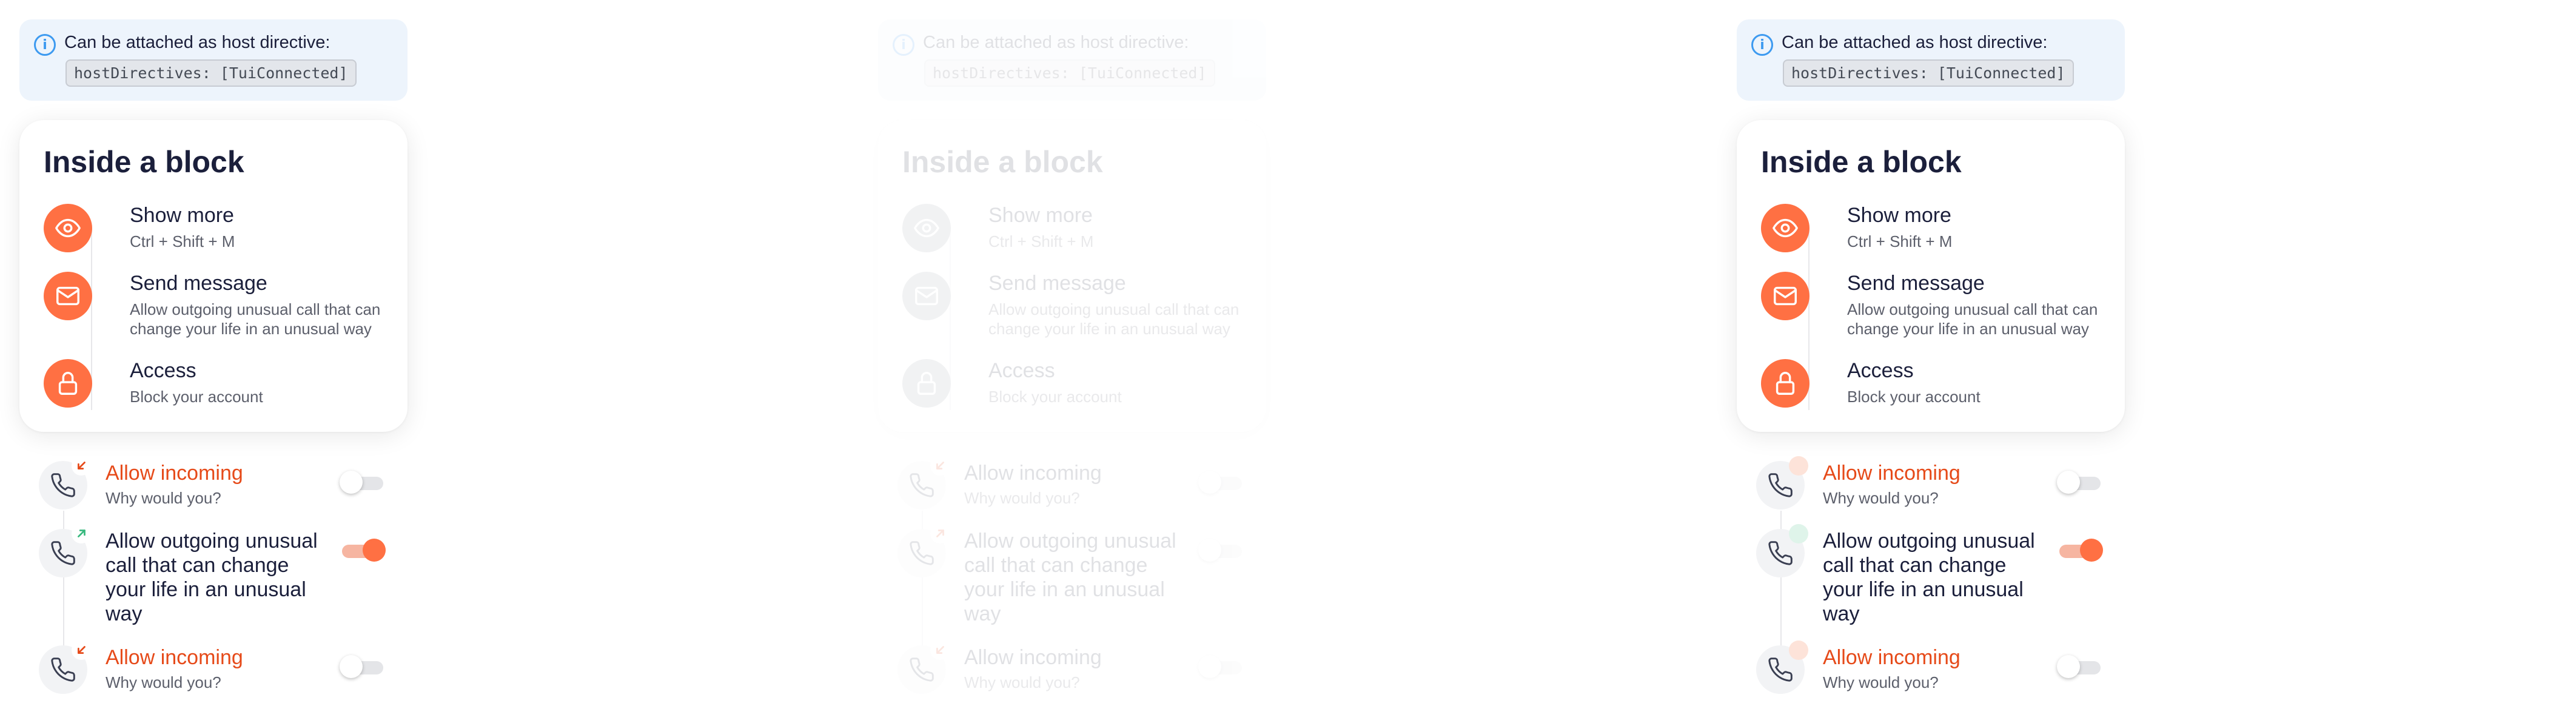  Describe the element at coordinates (1799, 533) in the screenshot. I see `outgoing-status-dot-icon` at that location.